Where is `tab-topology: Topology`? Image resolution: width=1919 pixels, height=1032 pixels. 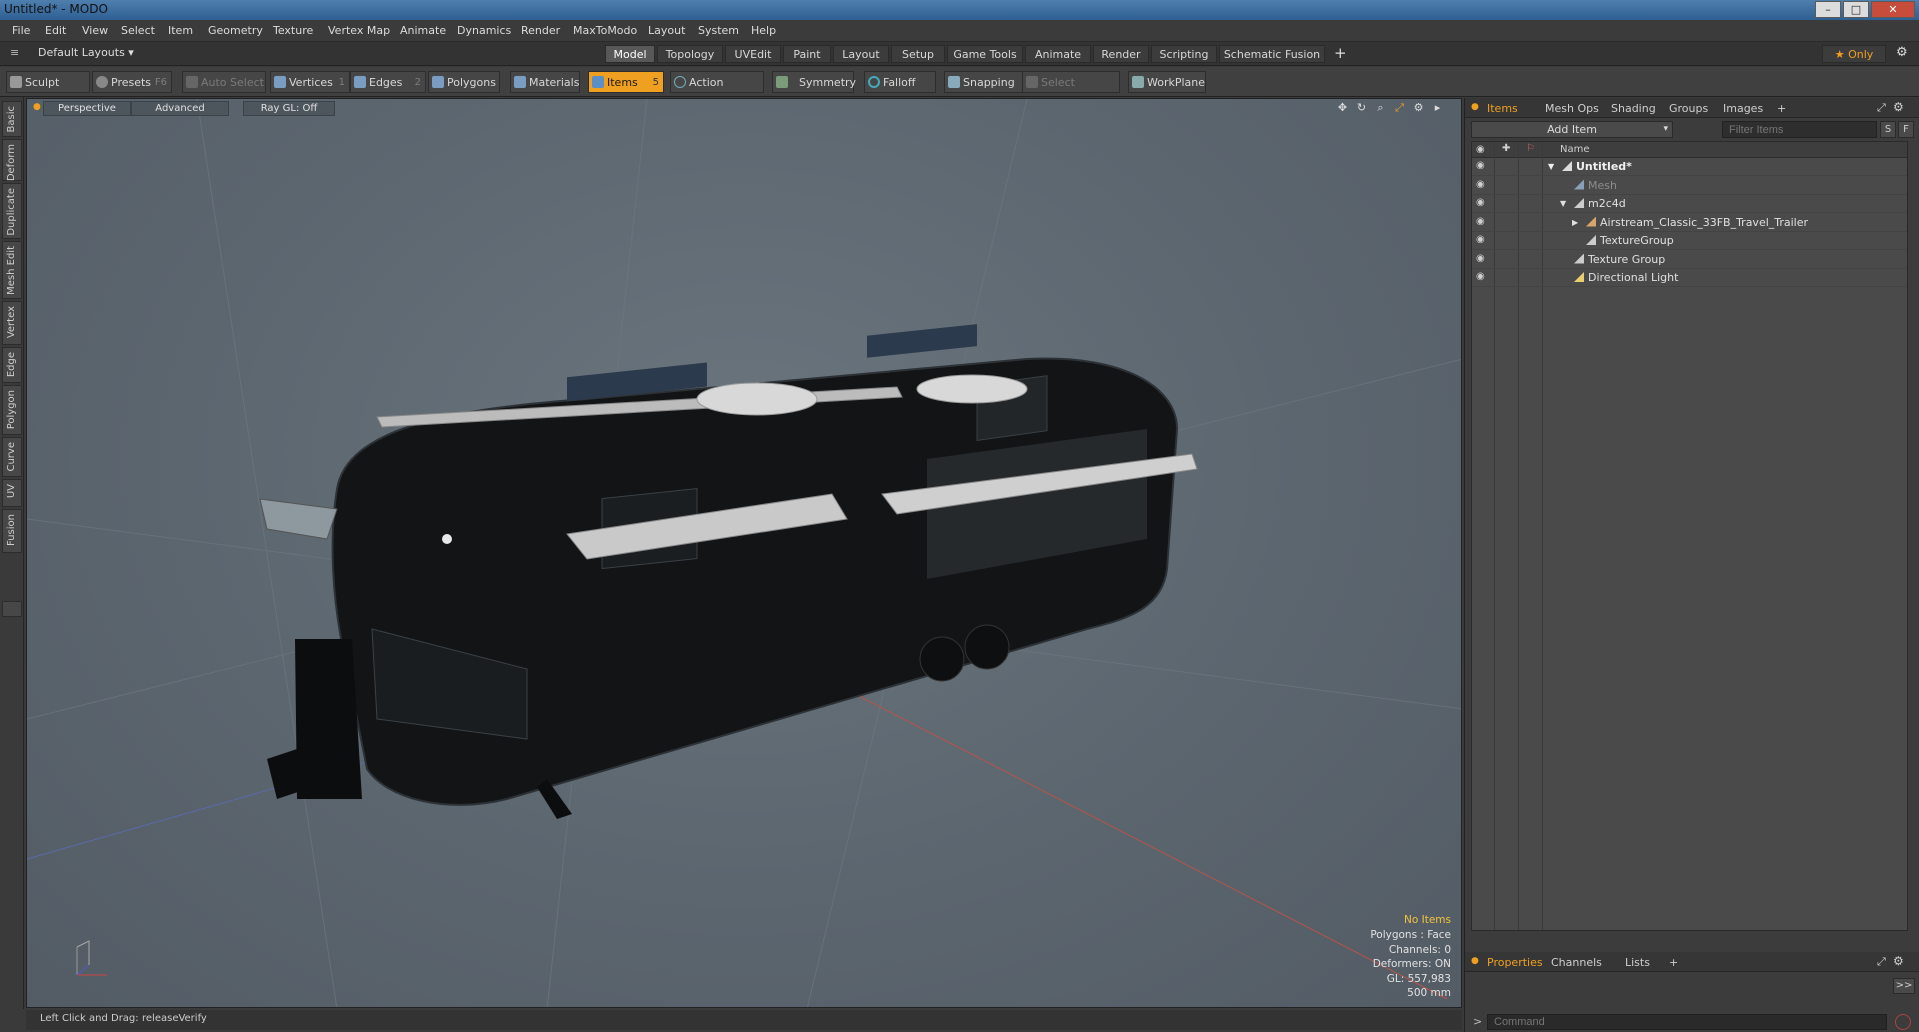 tab-topology: Topology is located at coordinates (690, 54).